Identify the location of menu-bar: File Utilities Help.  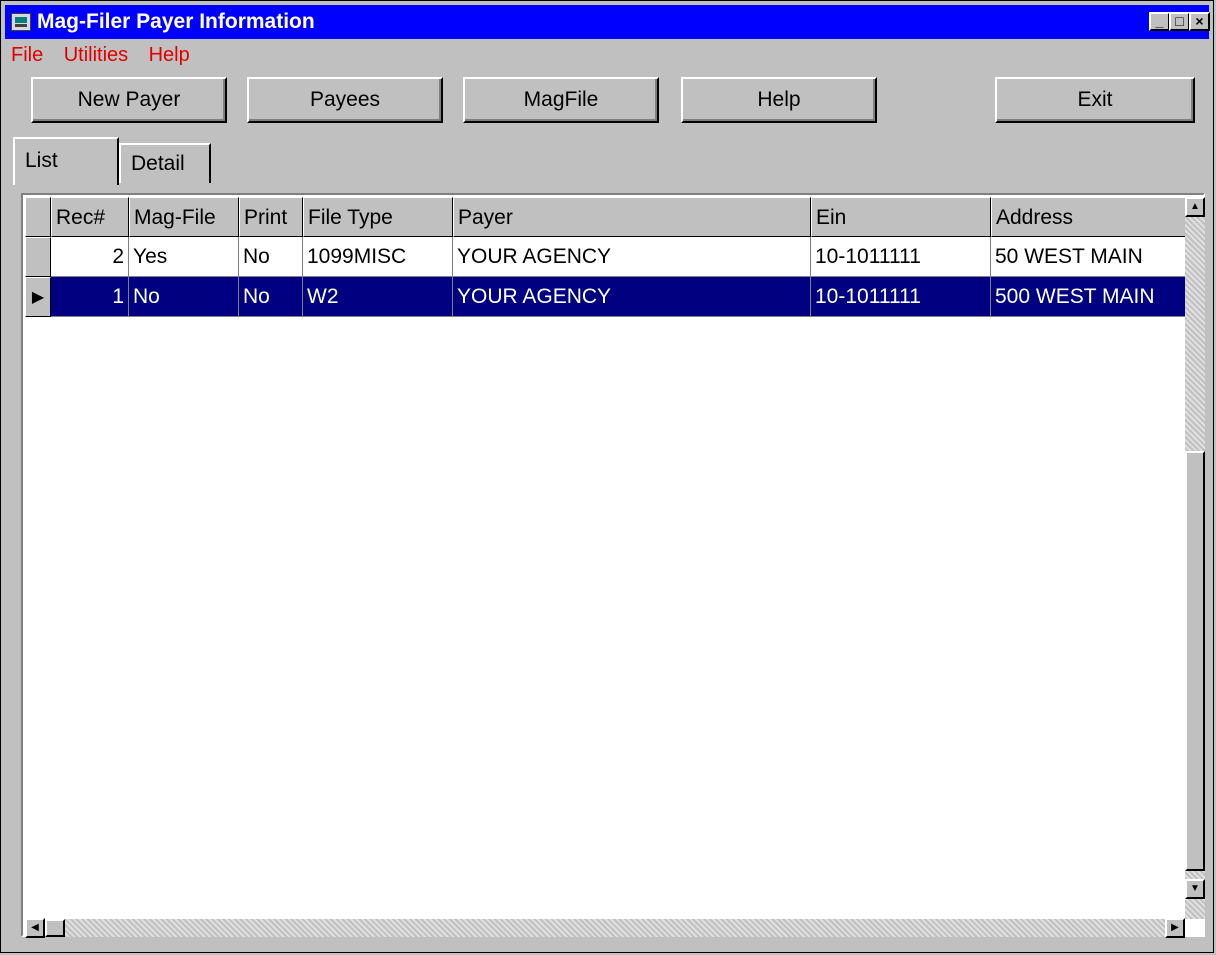
(102, 55).